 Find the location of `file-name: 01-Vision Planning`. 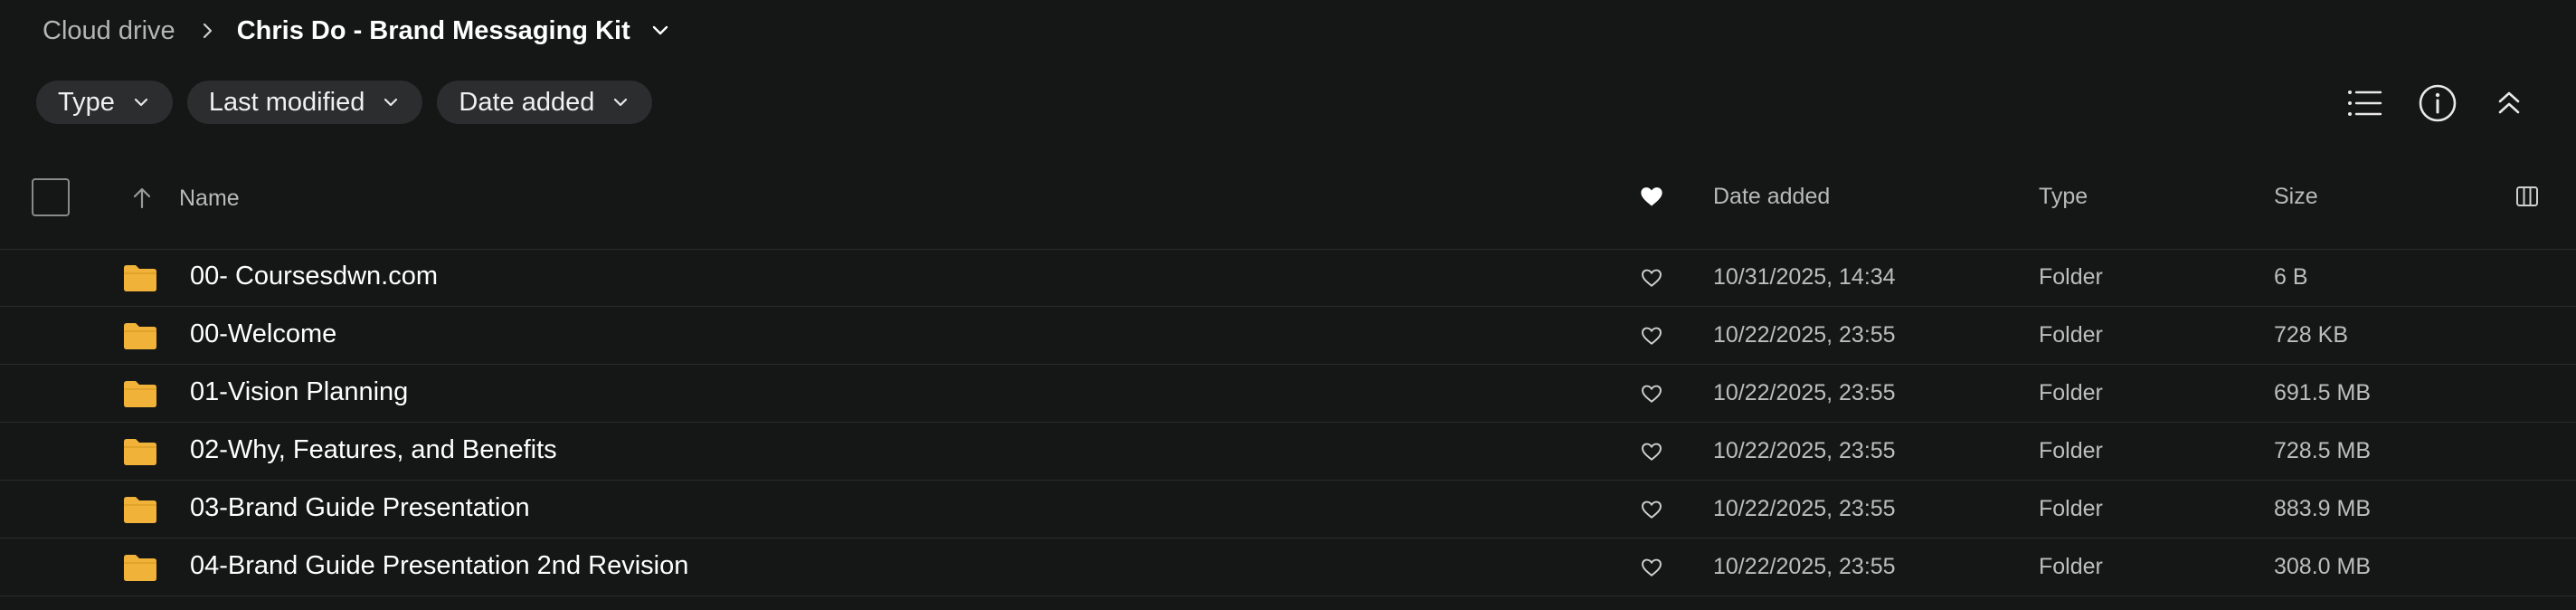

file-name: 01-Vision Planning is located at coordinates (299, 392).